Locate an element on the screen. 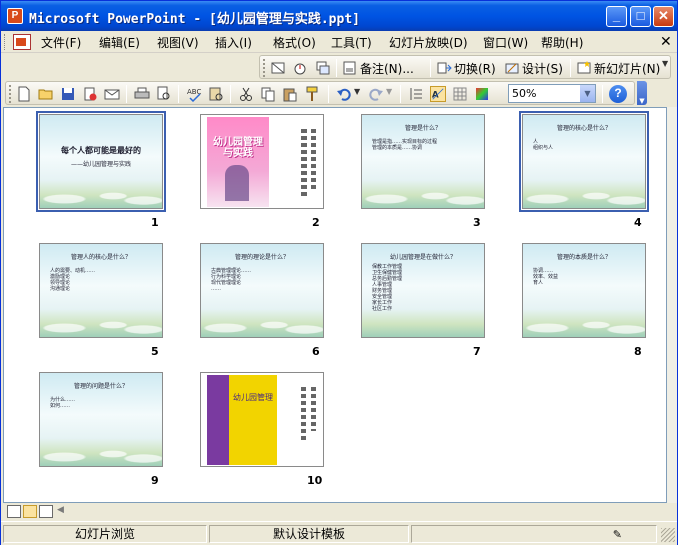  open-folder-icon is located at coordinates (46, 94).